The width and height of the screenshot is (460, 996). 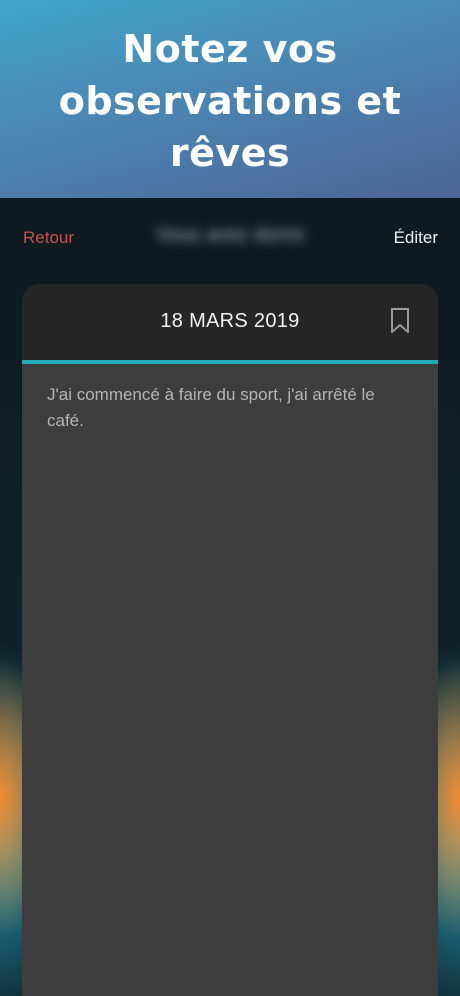 What do you see at coordinates (400, 321) in the screenshot?
I see `bookmark-icon` at bounding box center [400, 321].